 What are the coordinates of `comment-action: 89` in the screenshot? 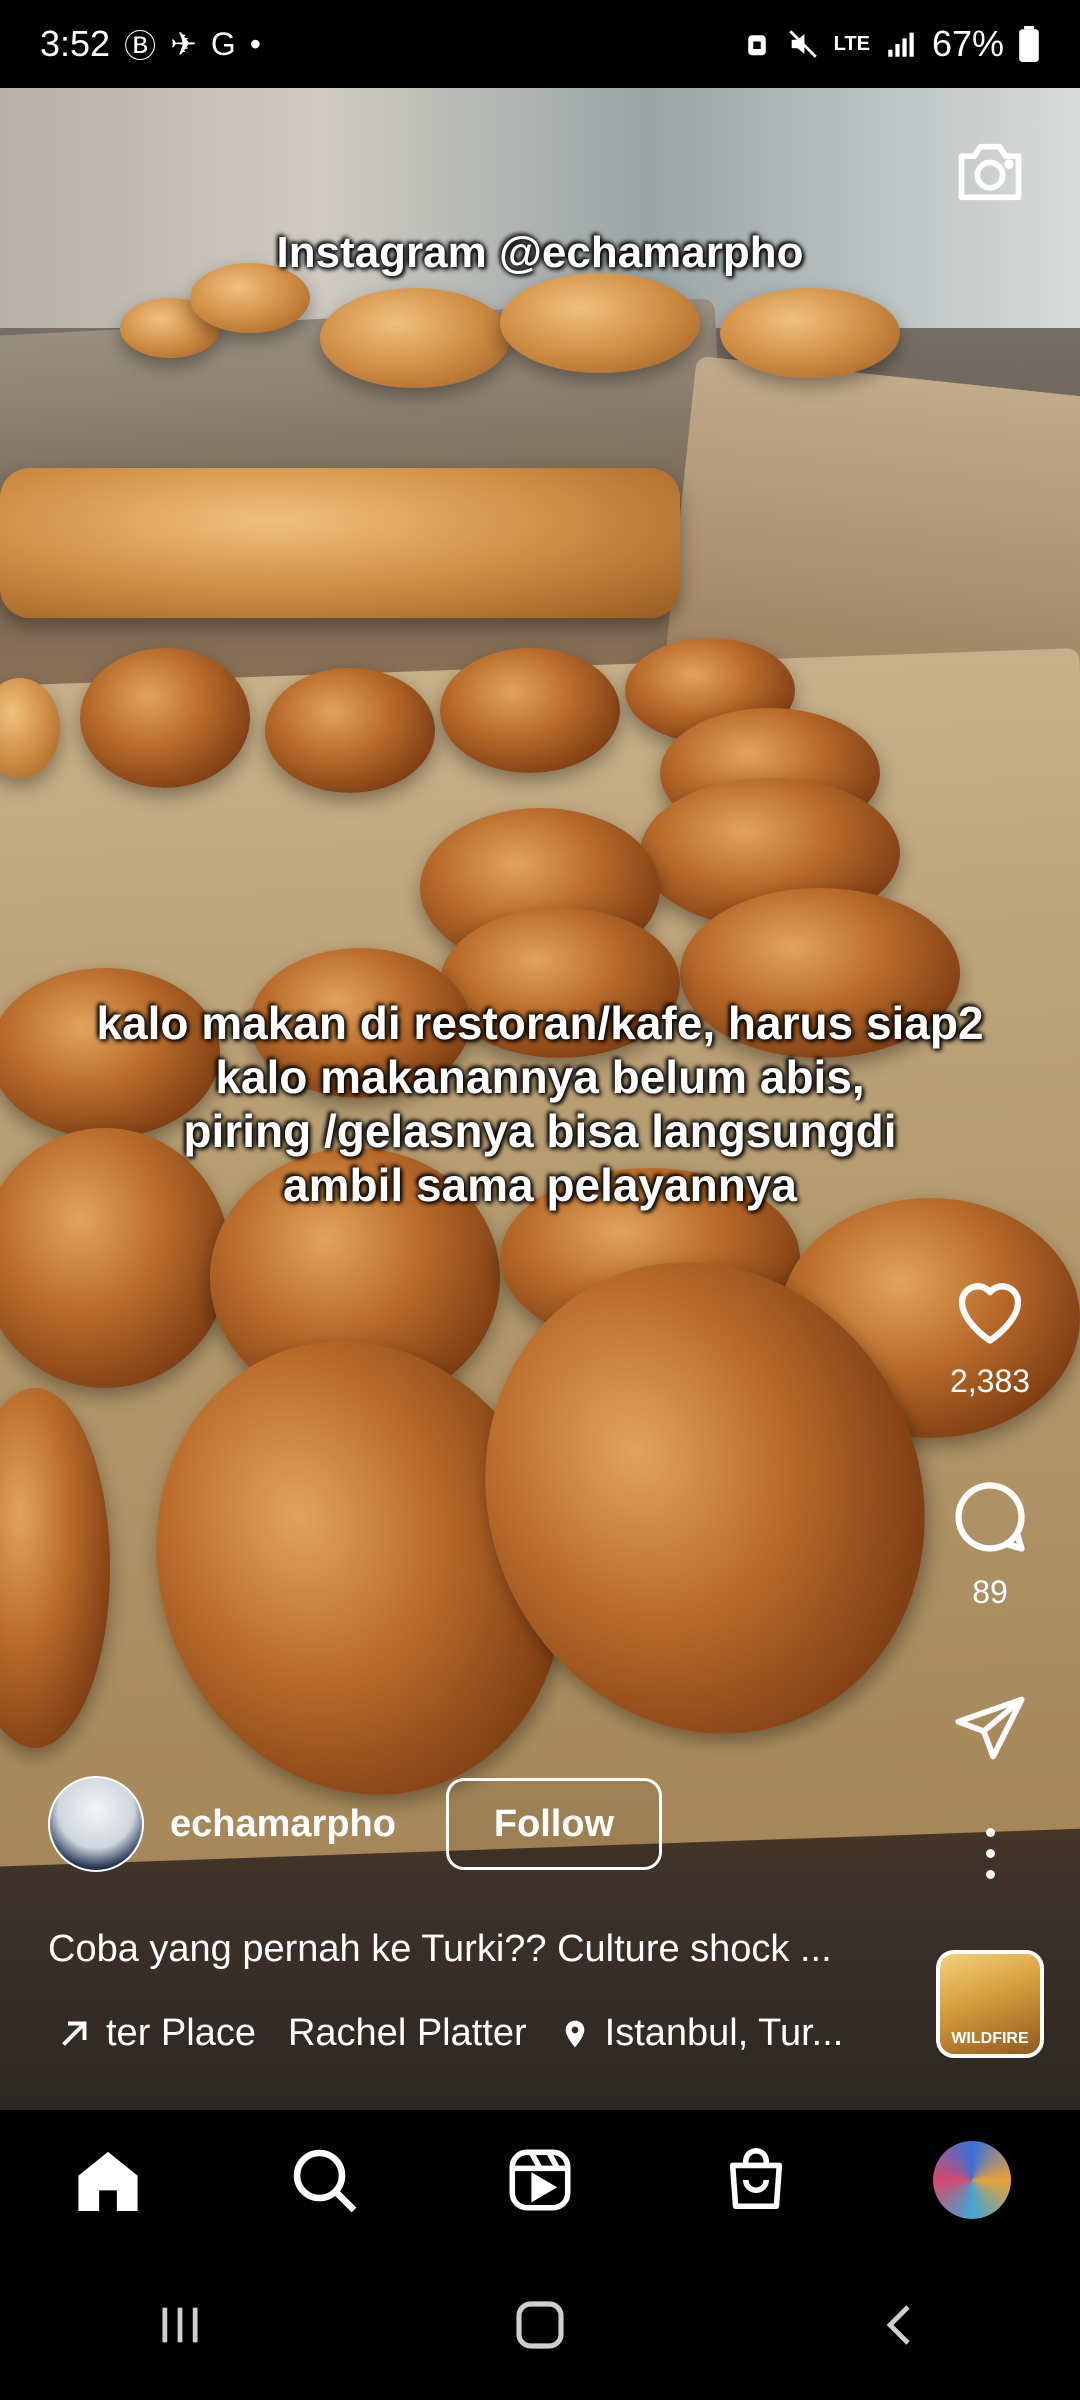 It's located at (990, 1543).